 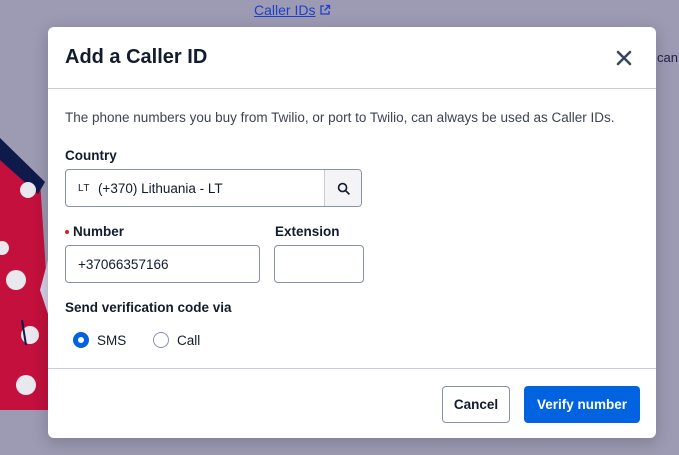 What do you see at coordinates (162, 264) in the screenshot?
I see `number-input` at bounding box center [162, 264].